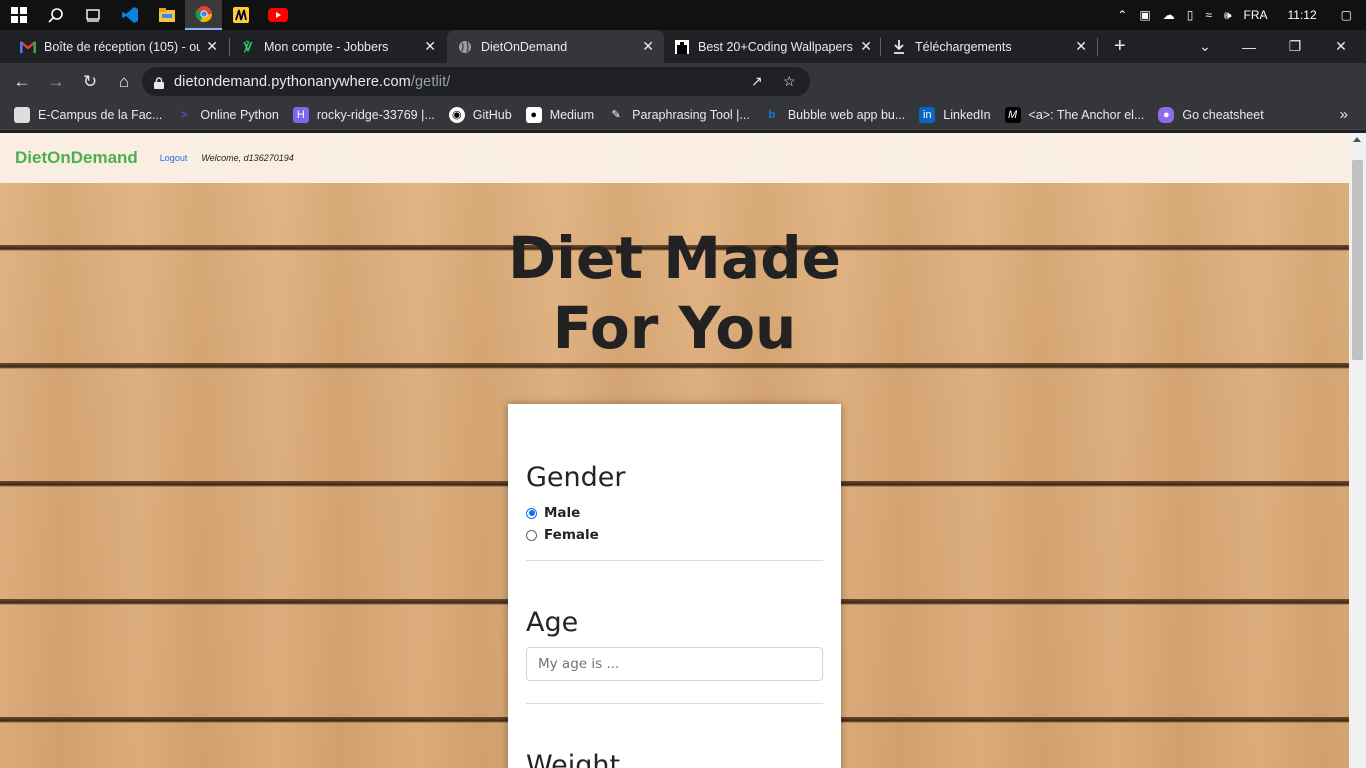 The image size is (1366, 768). I want to click on lock-icon, so click(159, 82).